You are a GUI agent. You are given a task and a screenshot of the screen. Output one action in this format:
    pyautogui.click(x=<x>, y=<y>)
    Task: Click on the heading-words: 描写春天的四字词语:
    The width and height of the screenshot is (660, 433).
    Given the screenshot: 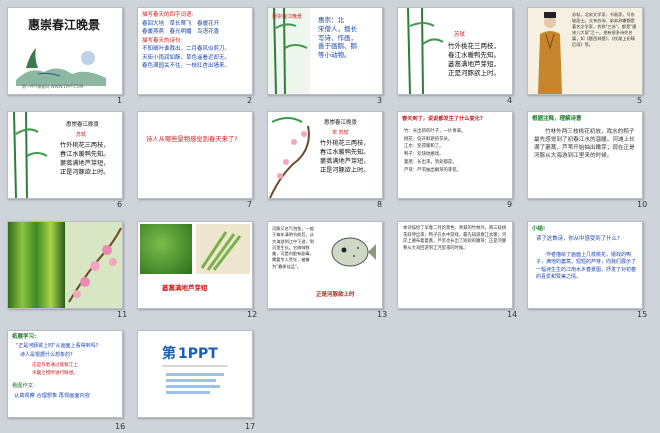 What is the action you would take?
    pyautogui.click(x=168, y=15)
    